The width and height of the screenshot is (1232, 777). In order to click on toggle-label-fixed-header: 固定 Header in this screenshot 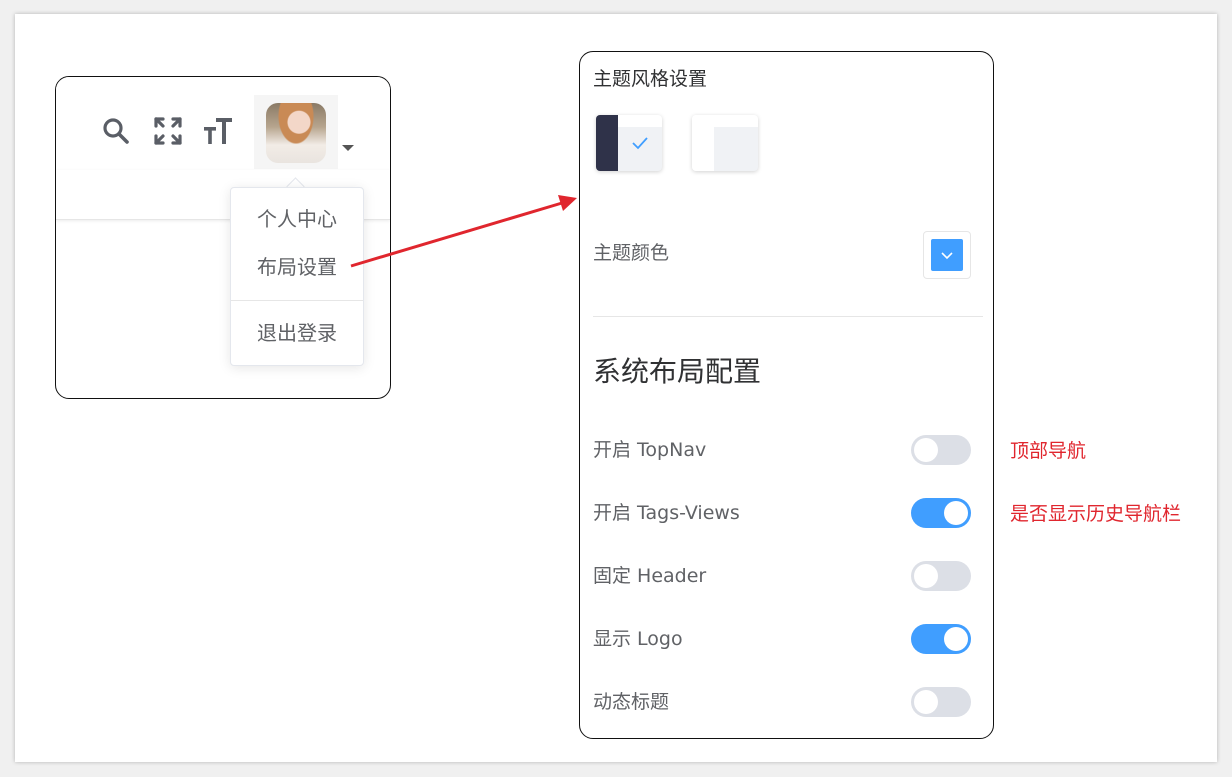, I will do `click(650, 576)`.